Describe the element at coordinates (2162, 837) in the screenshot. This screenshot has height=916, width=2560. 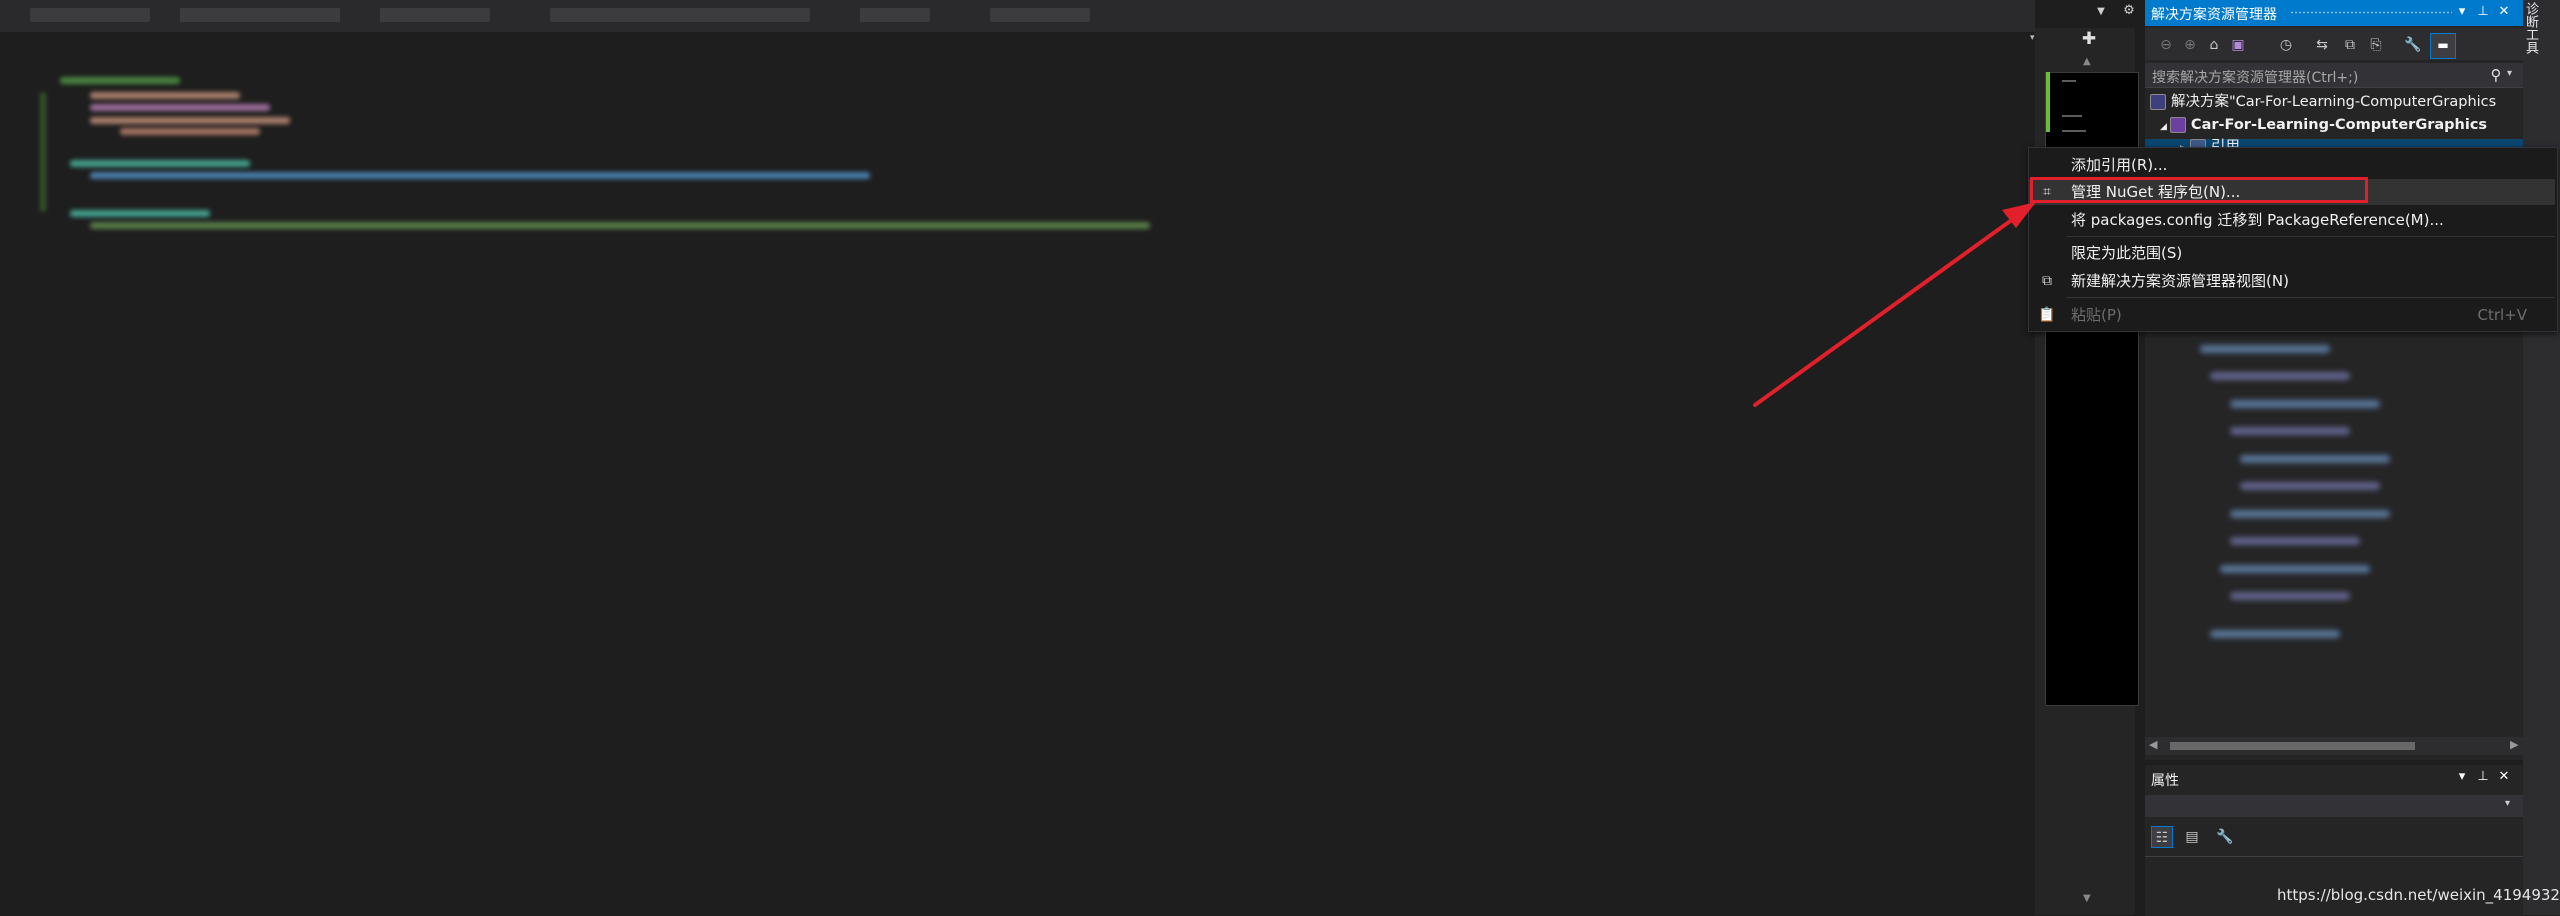
I see `categorized-icon: ☷` at that location.